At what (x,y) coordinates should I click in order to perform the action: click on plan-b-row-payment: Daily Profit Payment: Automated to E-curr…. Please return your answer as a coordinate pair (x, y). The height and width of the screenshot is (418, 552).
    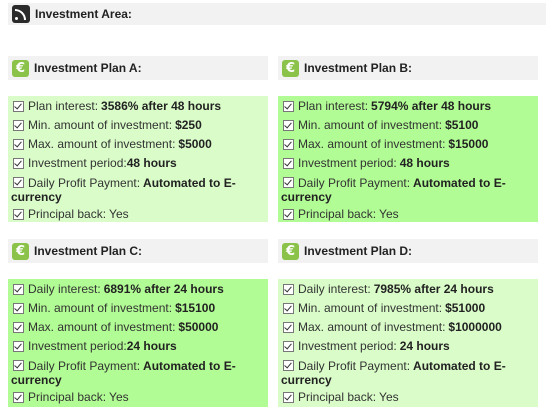
    Looking at the image, I should click on (393, 190).